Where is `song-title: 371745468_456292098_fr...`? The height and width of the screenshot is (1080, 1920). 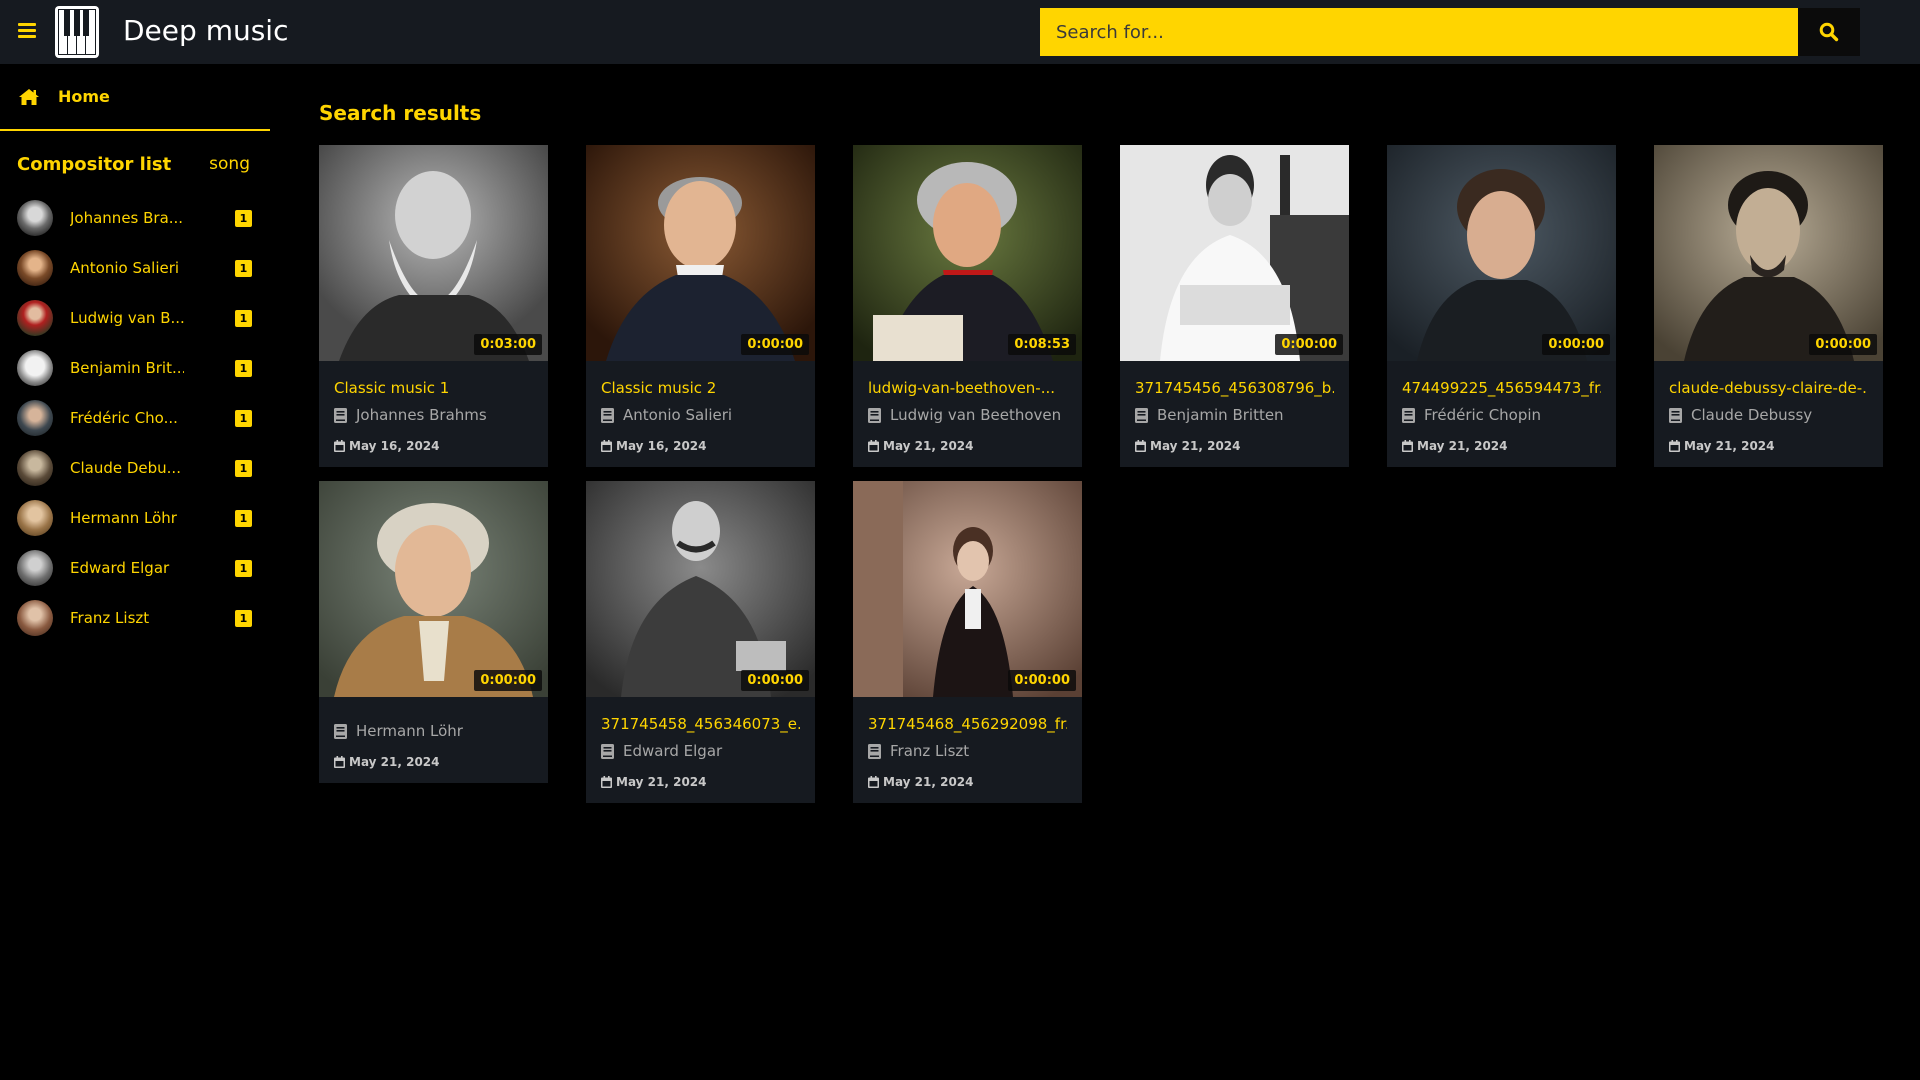 song-title: 371745468_456292098_fr... is located at coordinates (967, 725).